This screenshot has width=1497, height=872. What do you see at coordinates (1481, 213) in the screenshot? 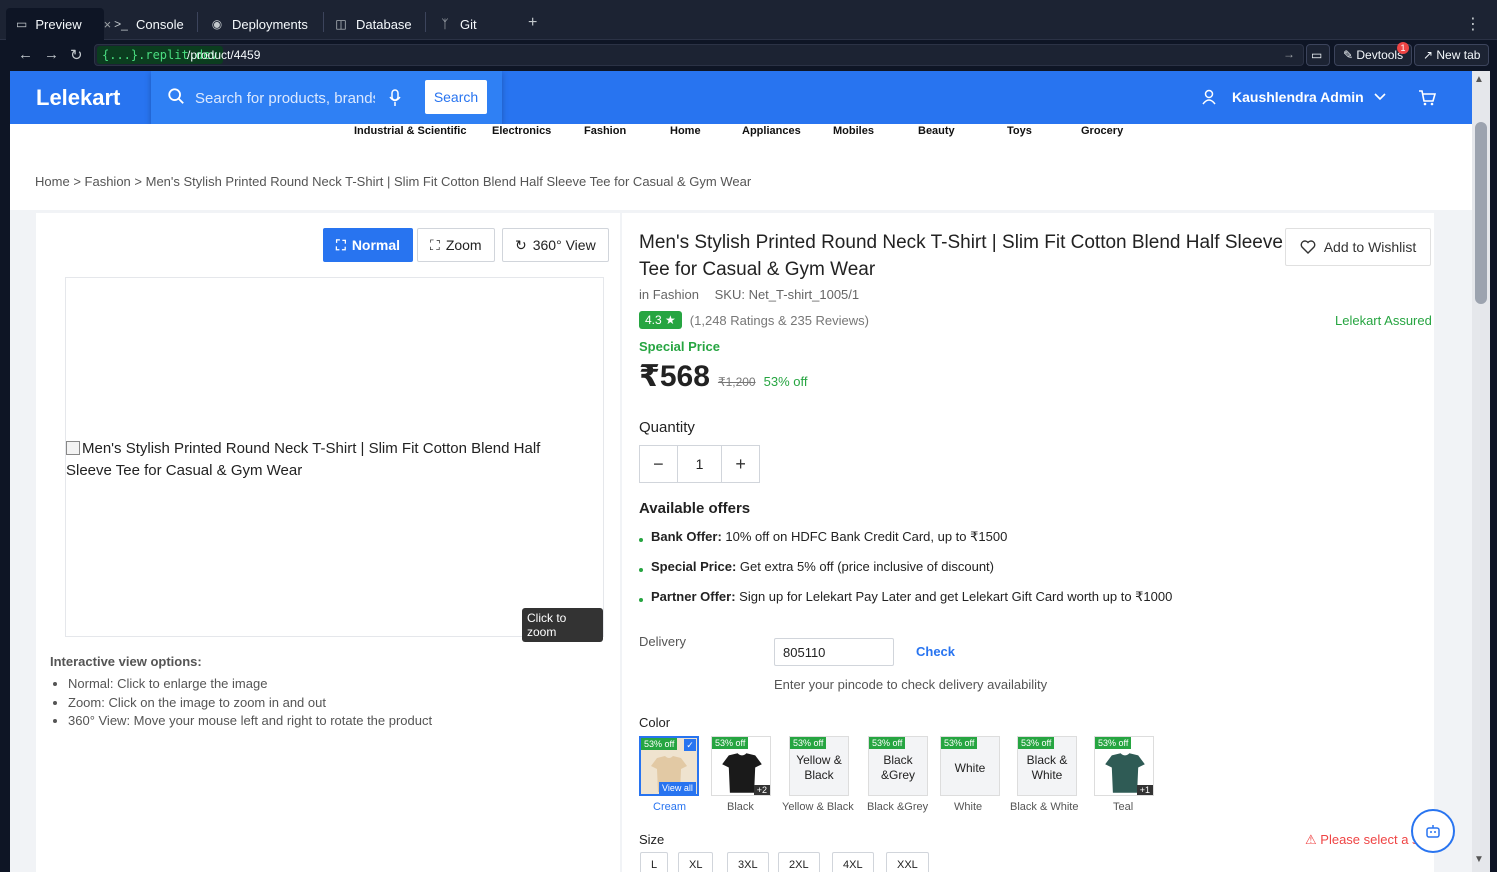
I see `scrollbar-thumb` at bounding box center [1481, 213].